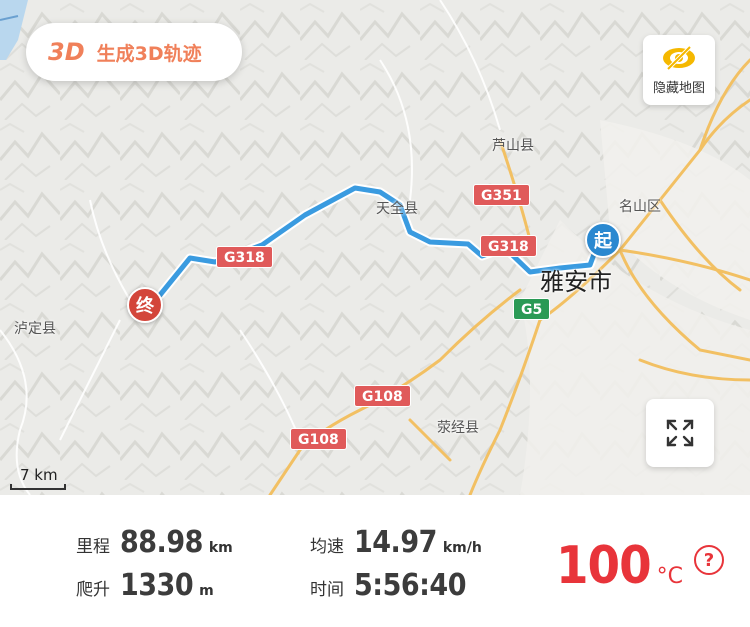  Describe the element at coordinates (93, 590) in the screenshot. I see `climb-label: 爬升` at that location.